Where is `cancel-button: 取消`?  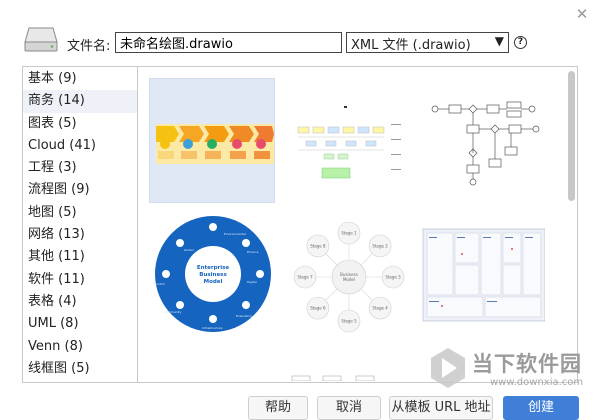
cancel-button: 取消 is located at coordinates (349, 408).